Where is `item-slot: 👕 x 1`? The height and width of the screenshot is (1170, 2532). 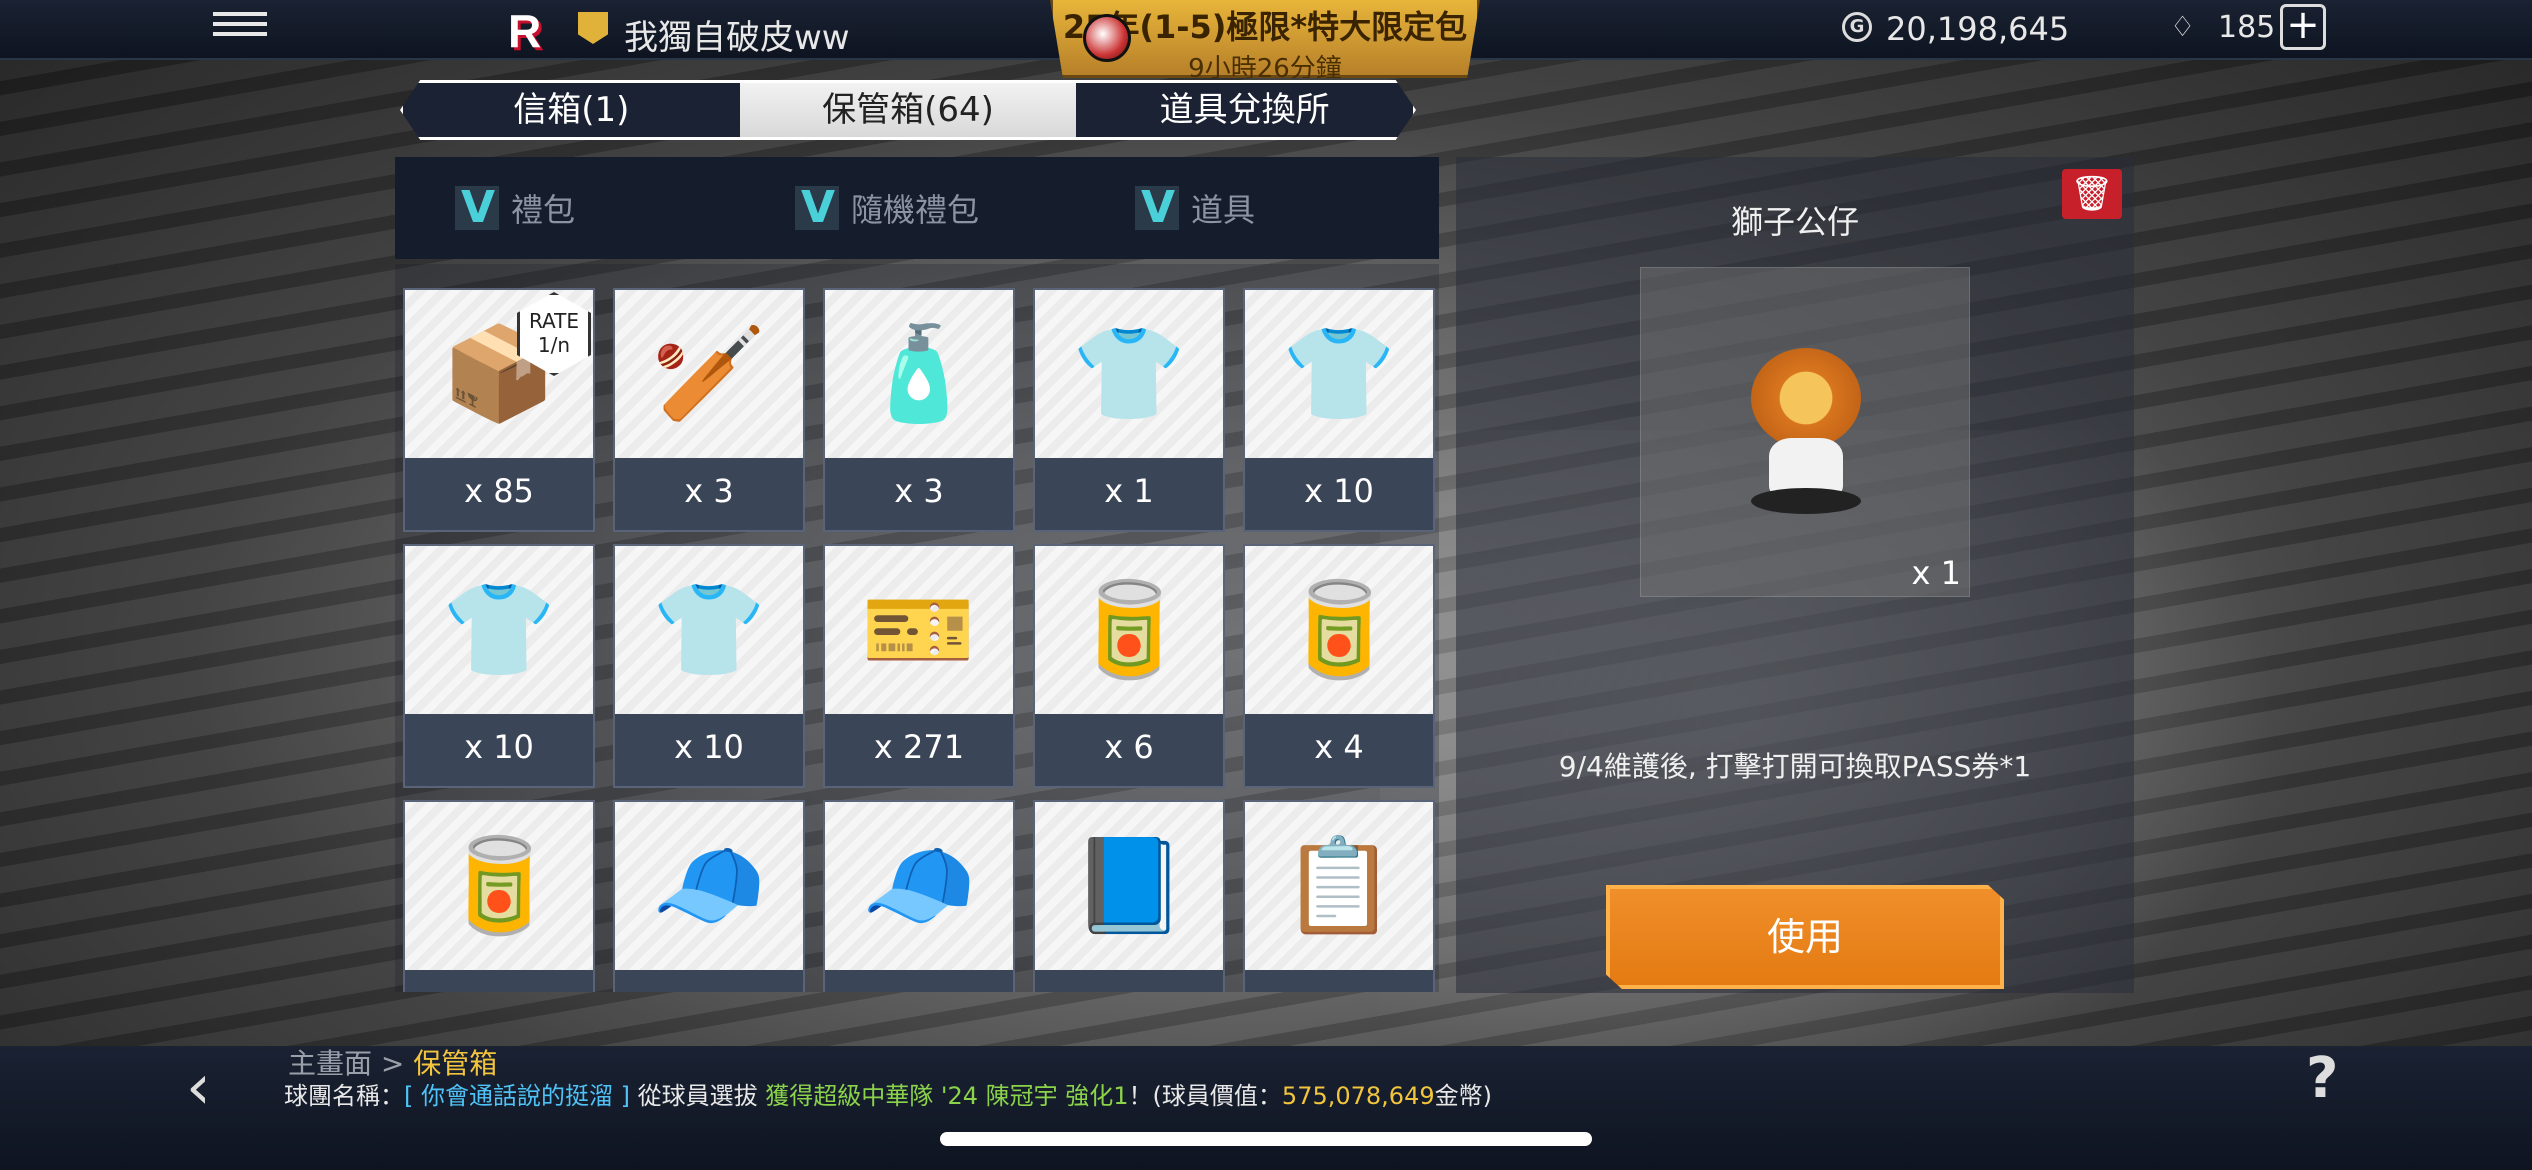 item-slot: 👕 x 1 is located at coordinates (1129, 410).